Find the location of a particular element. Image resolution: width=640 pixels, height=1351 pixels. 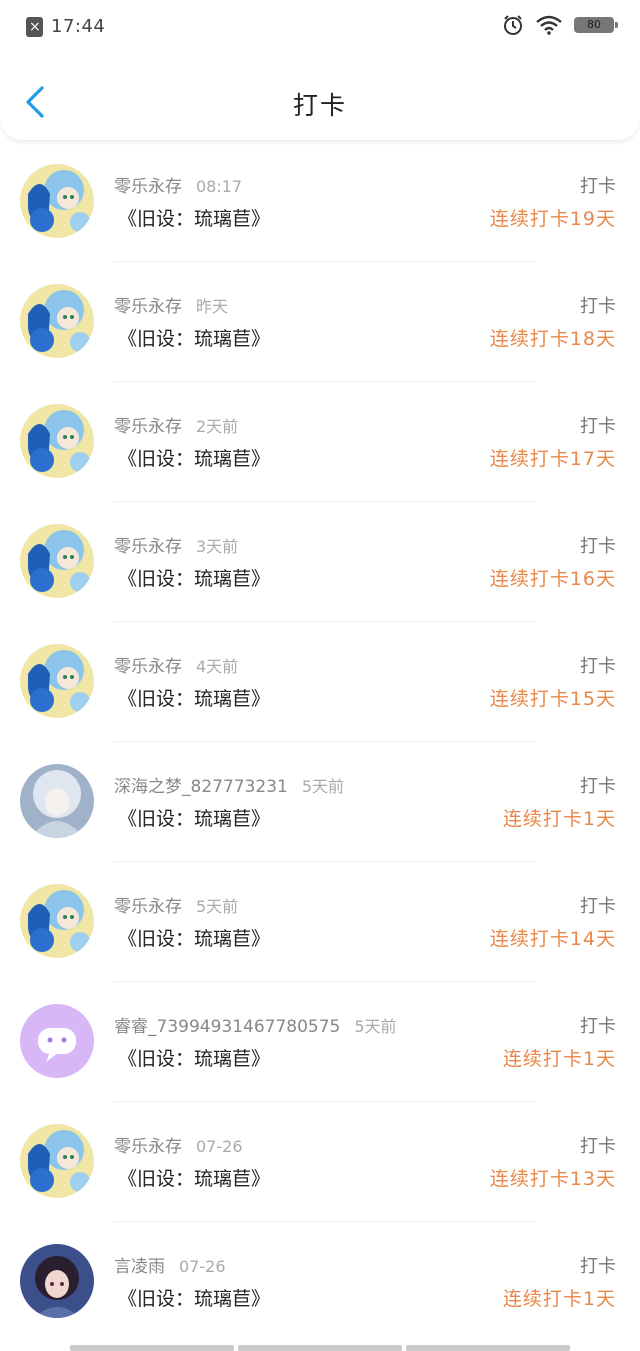

checkin-row: 零乐永存 08:17 《旧设：琉璃苣》 打卡连续打卡19天 is located at coordinates (320, 202).